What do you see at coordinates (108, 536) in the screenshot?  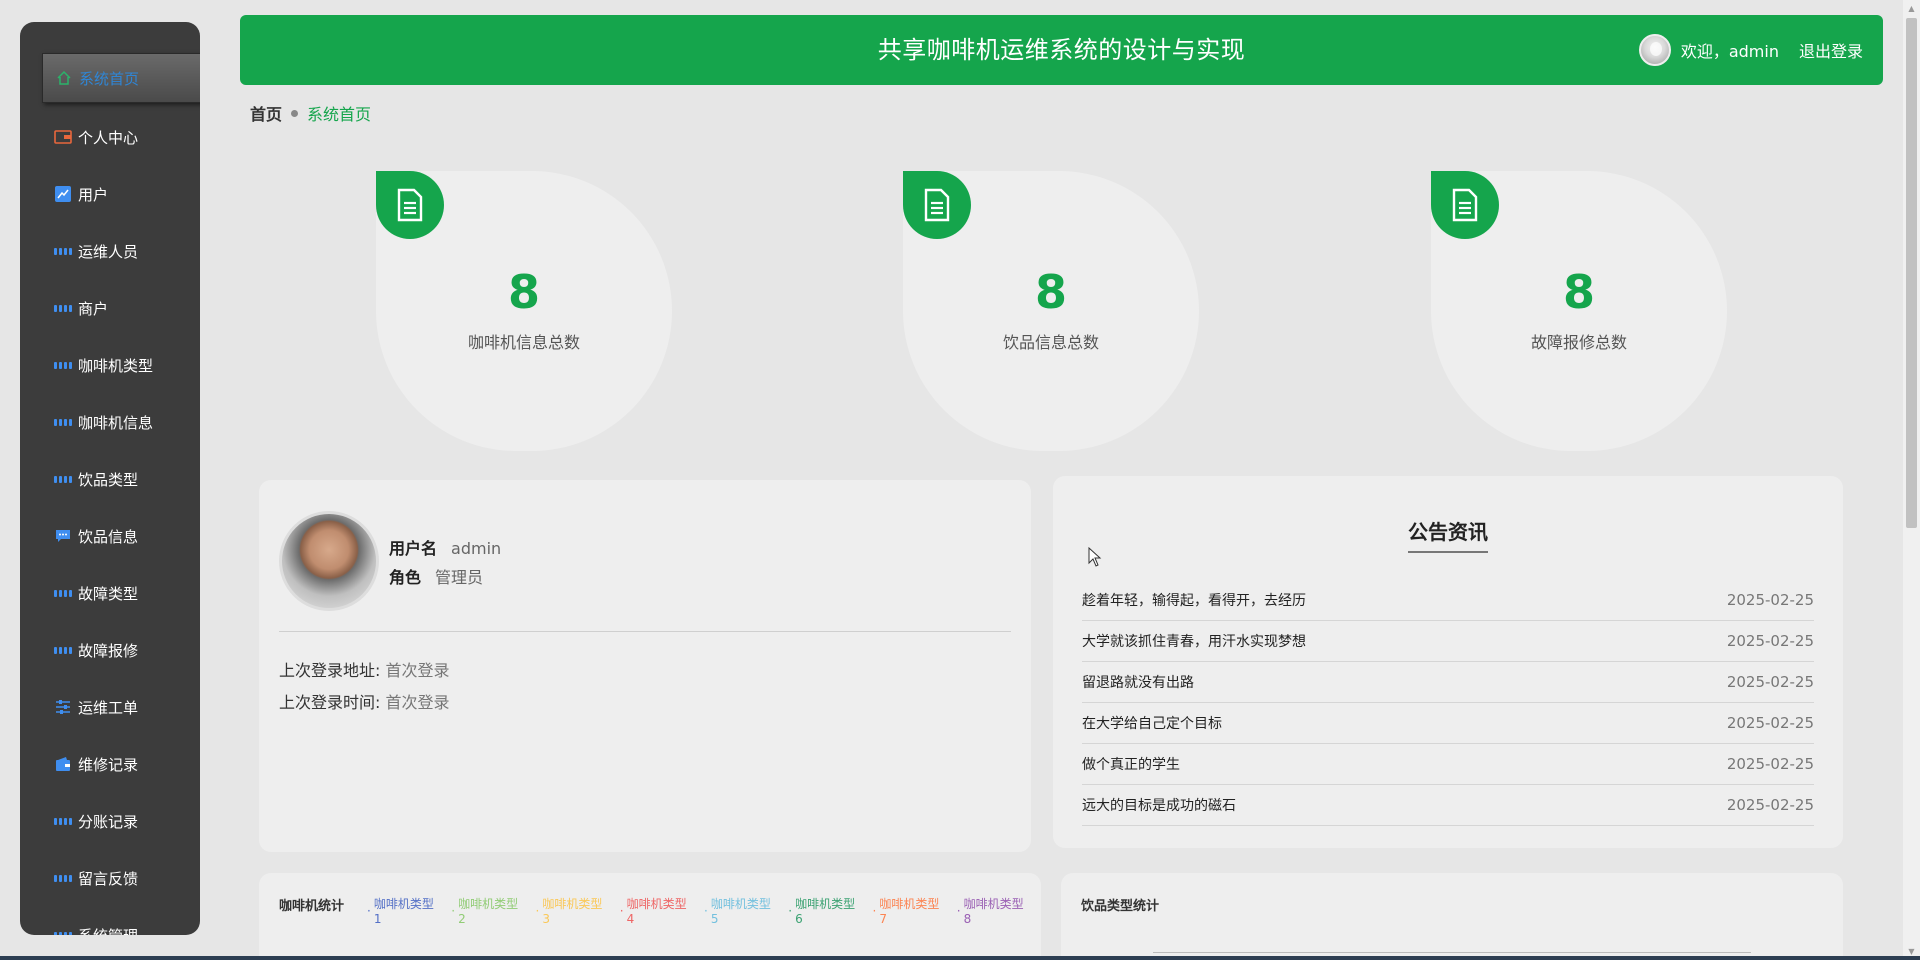 I see `sidebar-item-label: 饮品信息` at bounding box center [108, 536].